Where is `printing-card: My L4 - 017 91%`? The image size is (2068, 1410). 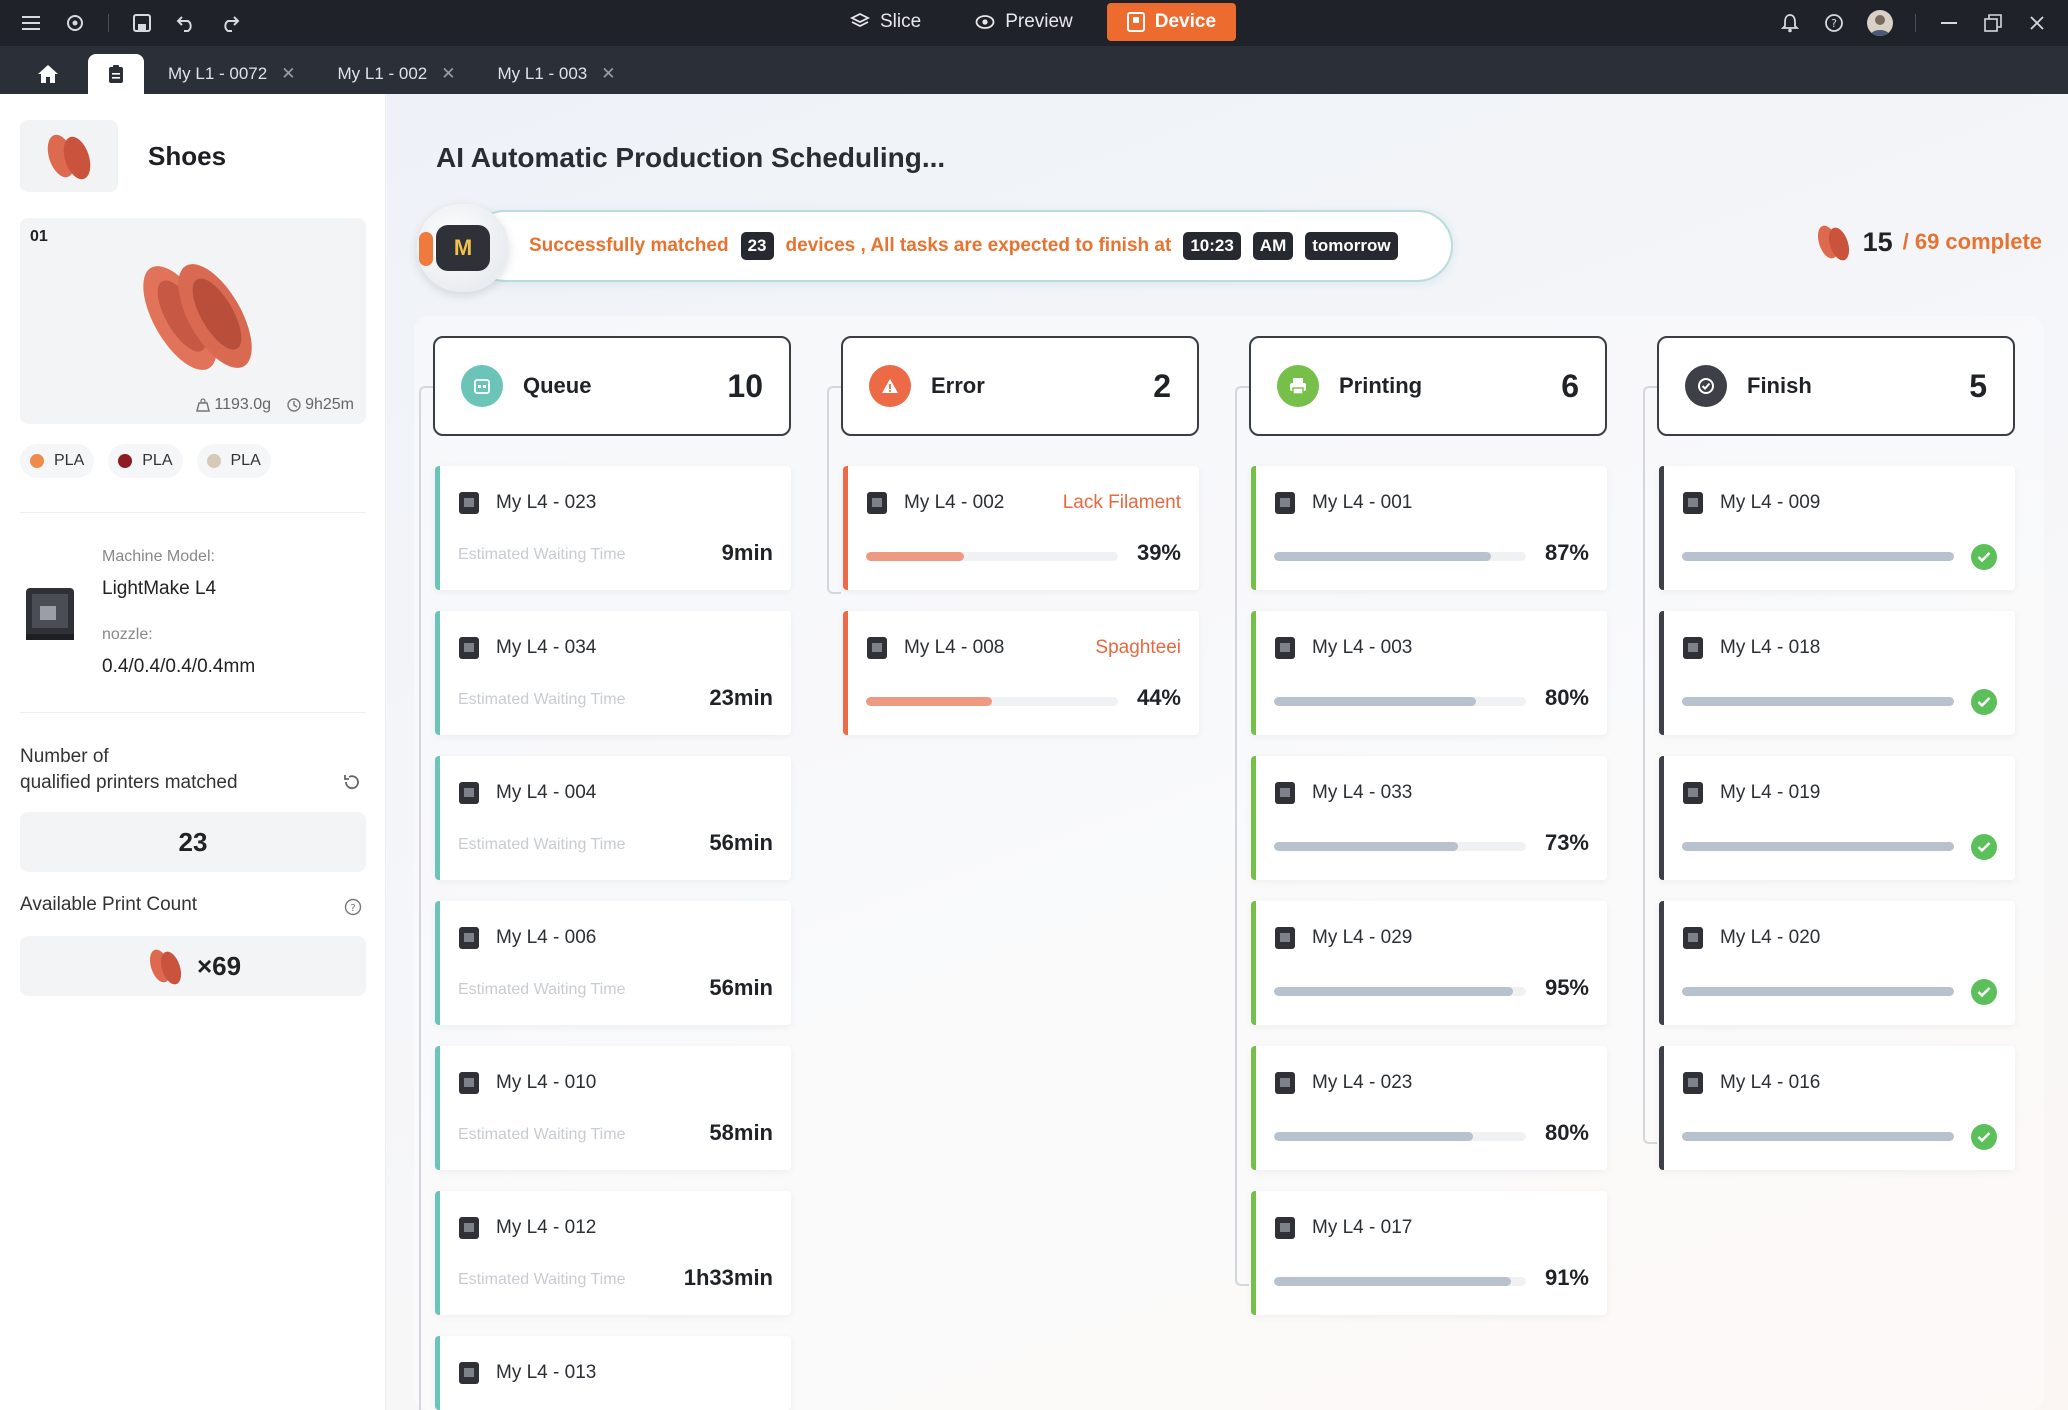 printing-card: My L4 - 017 91% is located at coordinates (1429, 1253).